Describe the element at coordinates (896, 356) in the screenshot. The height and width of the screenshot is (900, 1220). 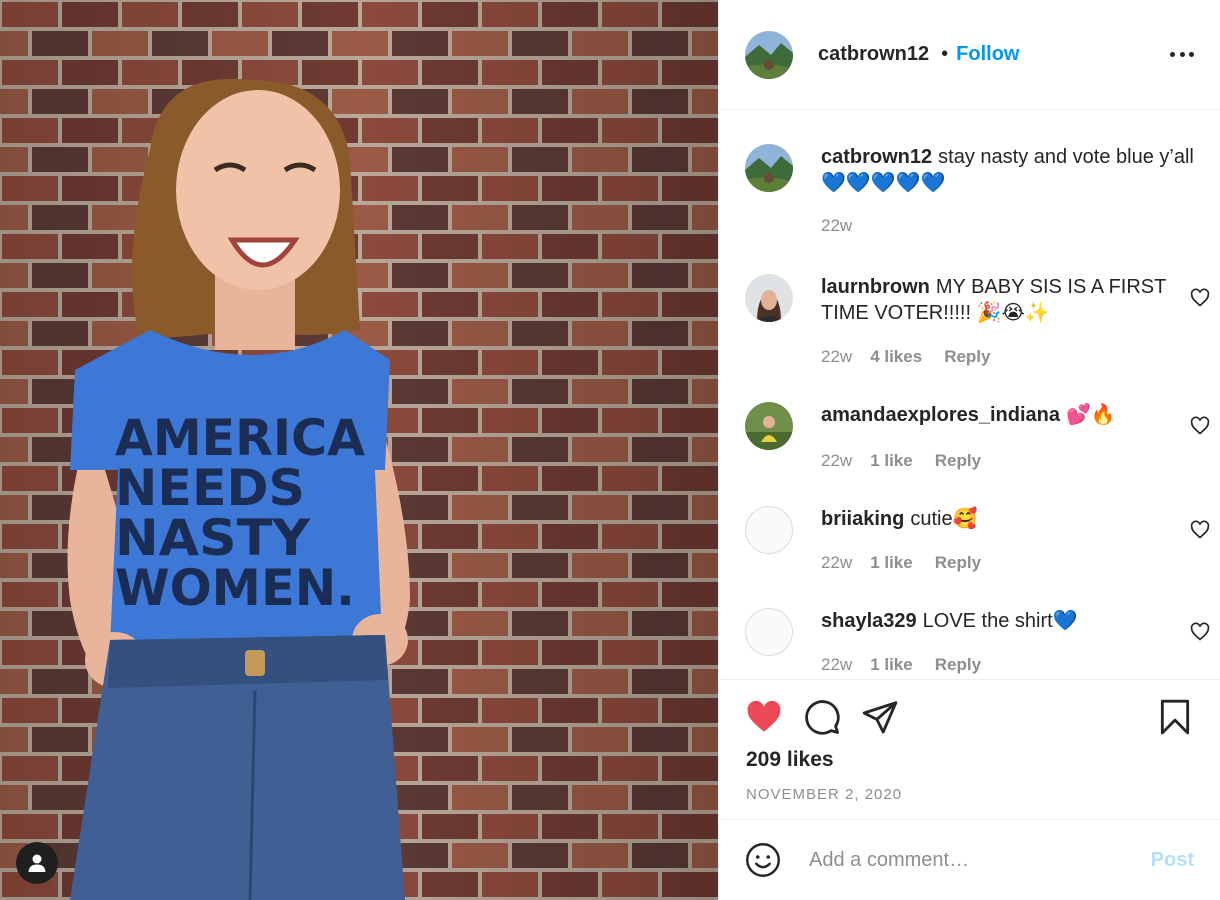
I see `comment-likes: 4 likes` at that location.